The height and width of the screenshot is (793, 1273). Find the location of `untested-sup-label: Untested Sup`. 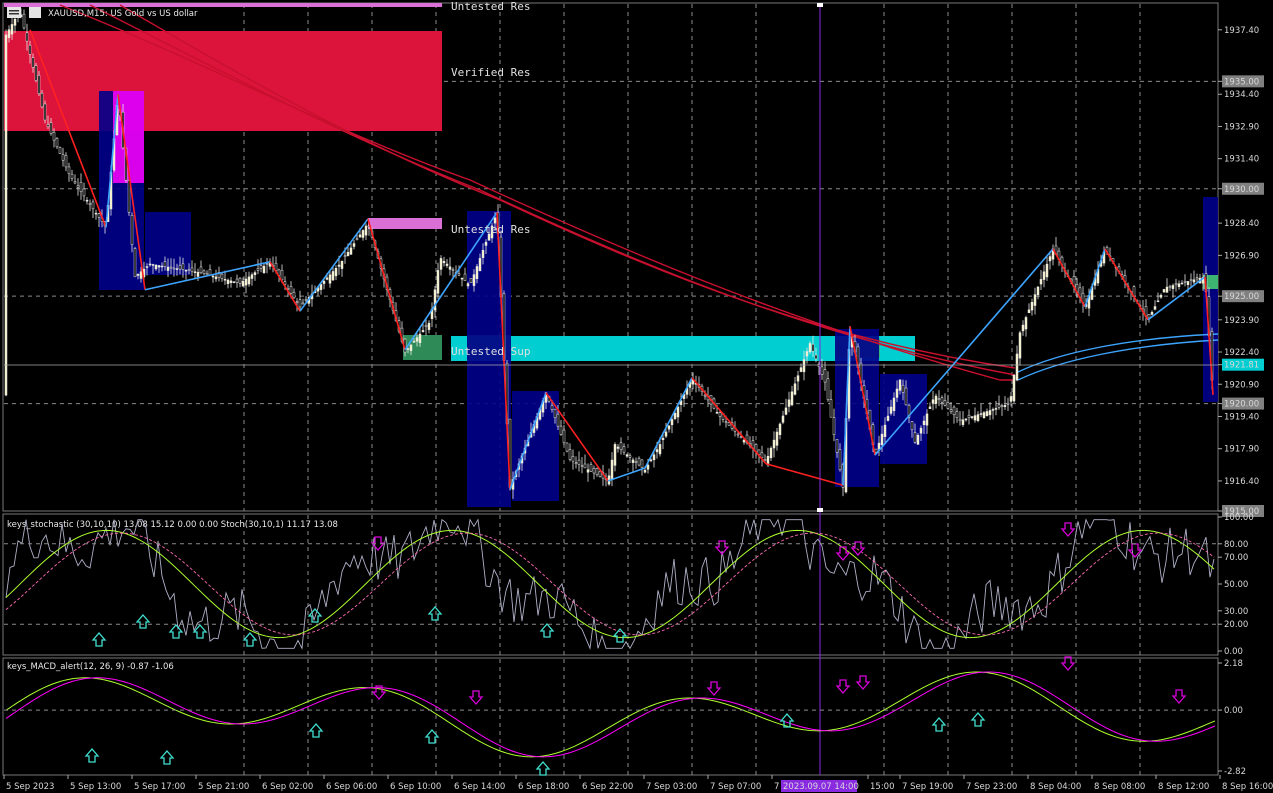

untested-sup-label: Untested Sup is located at coordinates (490, 351).